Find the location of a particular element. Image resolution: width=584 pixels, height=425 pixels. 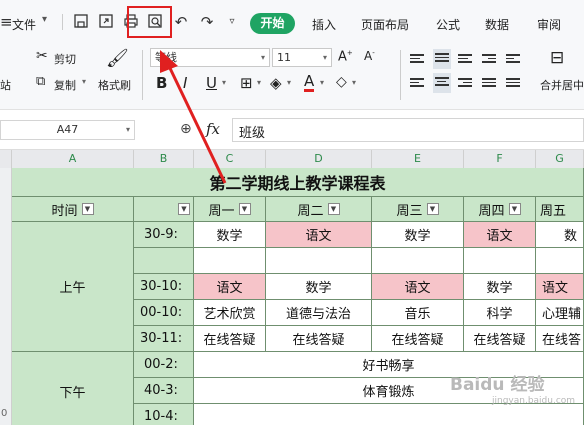

pm-activity-cell is located at coordinates (389, 414).